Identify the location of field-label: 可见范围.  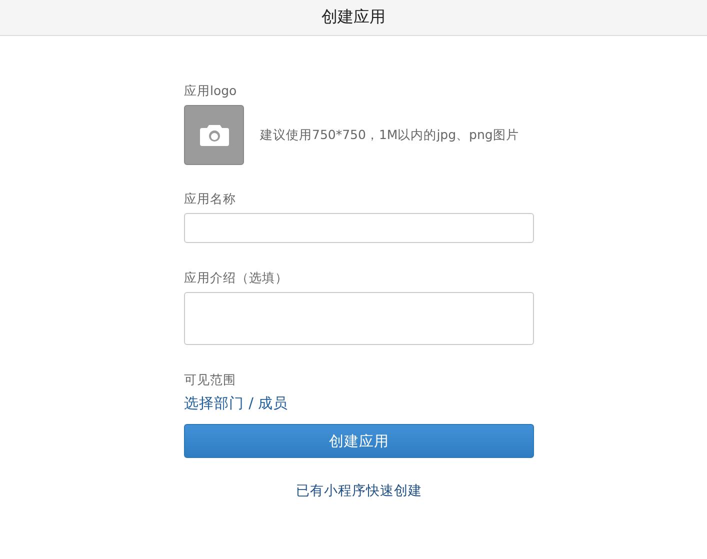
(210, 380).